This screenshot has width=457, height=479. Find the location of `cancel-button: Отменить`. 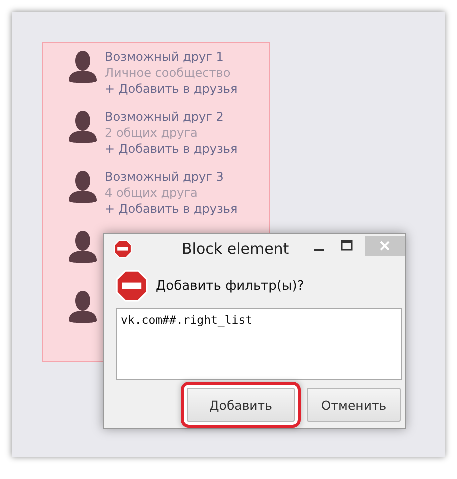

cancel-button: Отменить is located at coordinates (354, 405).